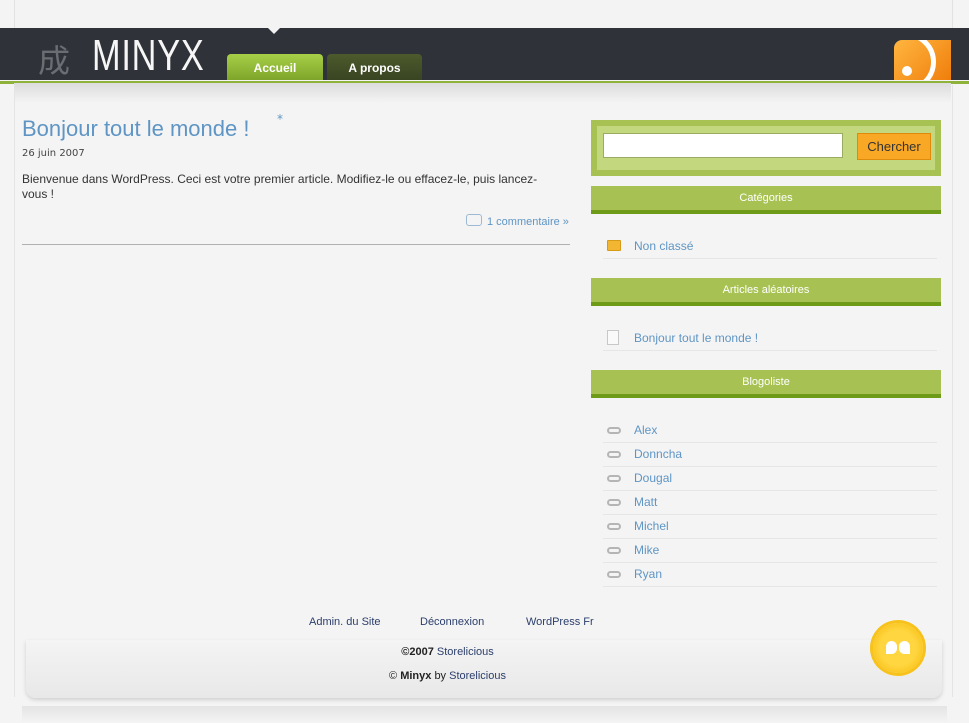  I want to click on category-label: Non classé, so click(664, 246).